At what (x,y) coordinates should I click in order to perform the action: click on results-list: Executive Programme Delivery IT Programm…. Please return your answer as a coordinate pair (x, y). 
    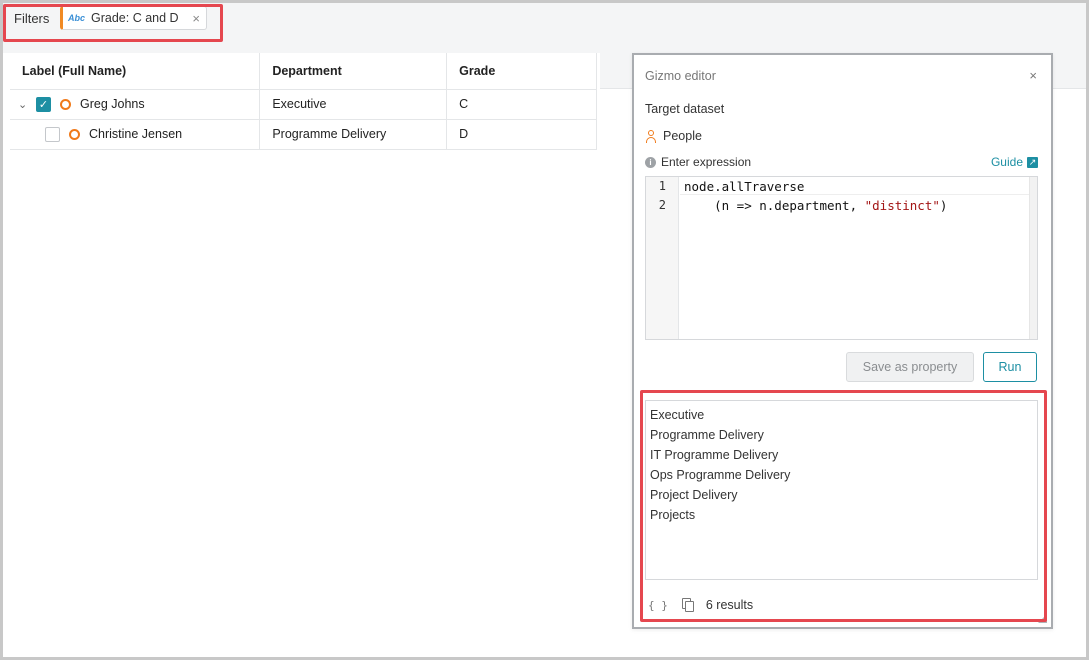
    Looking at the image, I should click on (841, 490).